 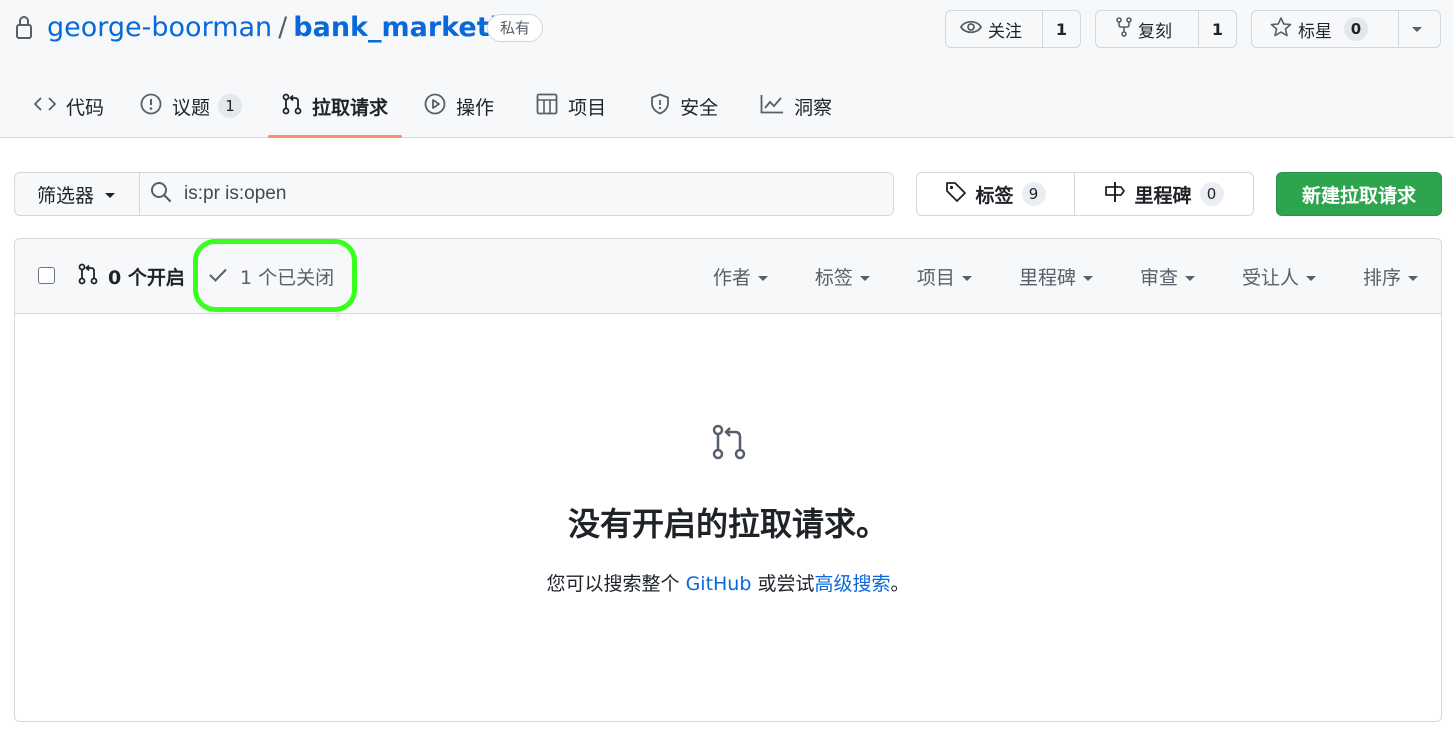 What do you see at coordinates (459, 106) in the screenshot?
I see `tab-actions: 操作` at bounding box center [459, 106].